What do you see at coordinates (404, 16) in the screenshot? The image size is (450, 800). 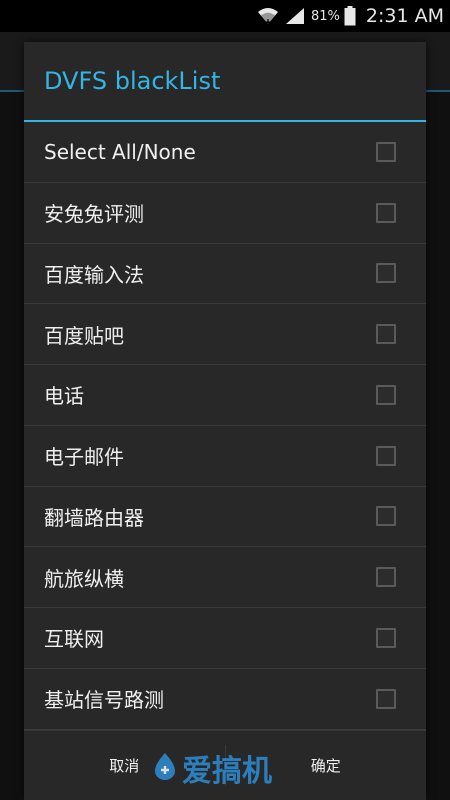 I see `status-time: 2:31 AM` at bounding box center [404, 16].